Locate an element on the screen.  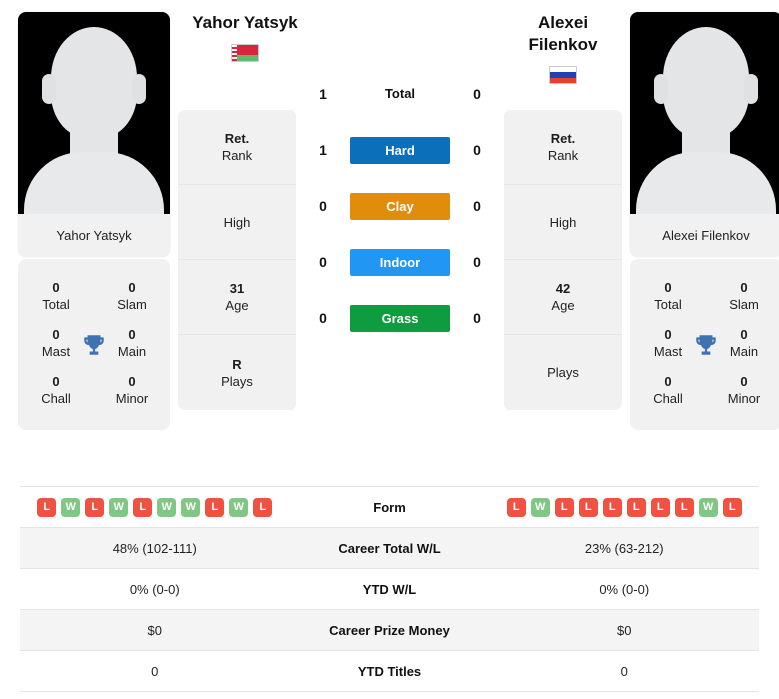
surface-label-wrap: Total is located at coordinates (400, 94).